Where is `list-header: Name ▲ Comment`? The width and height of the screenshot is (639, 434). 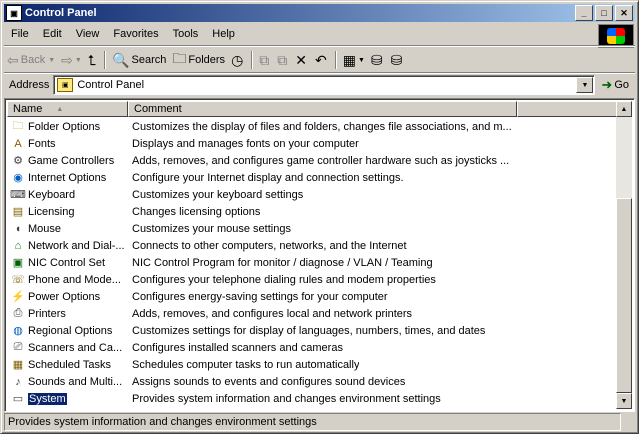 list-header: Name ▲ Comment is located at coordinates (312, 109).